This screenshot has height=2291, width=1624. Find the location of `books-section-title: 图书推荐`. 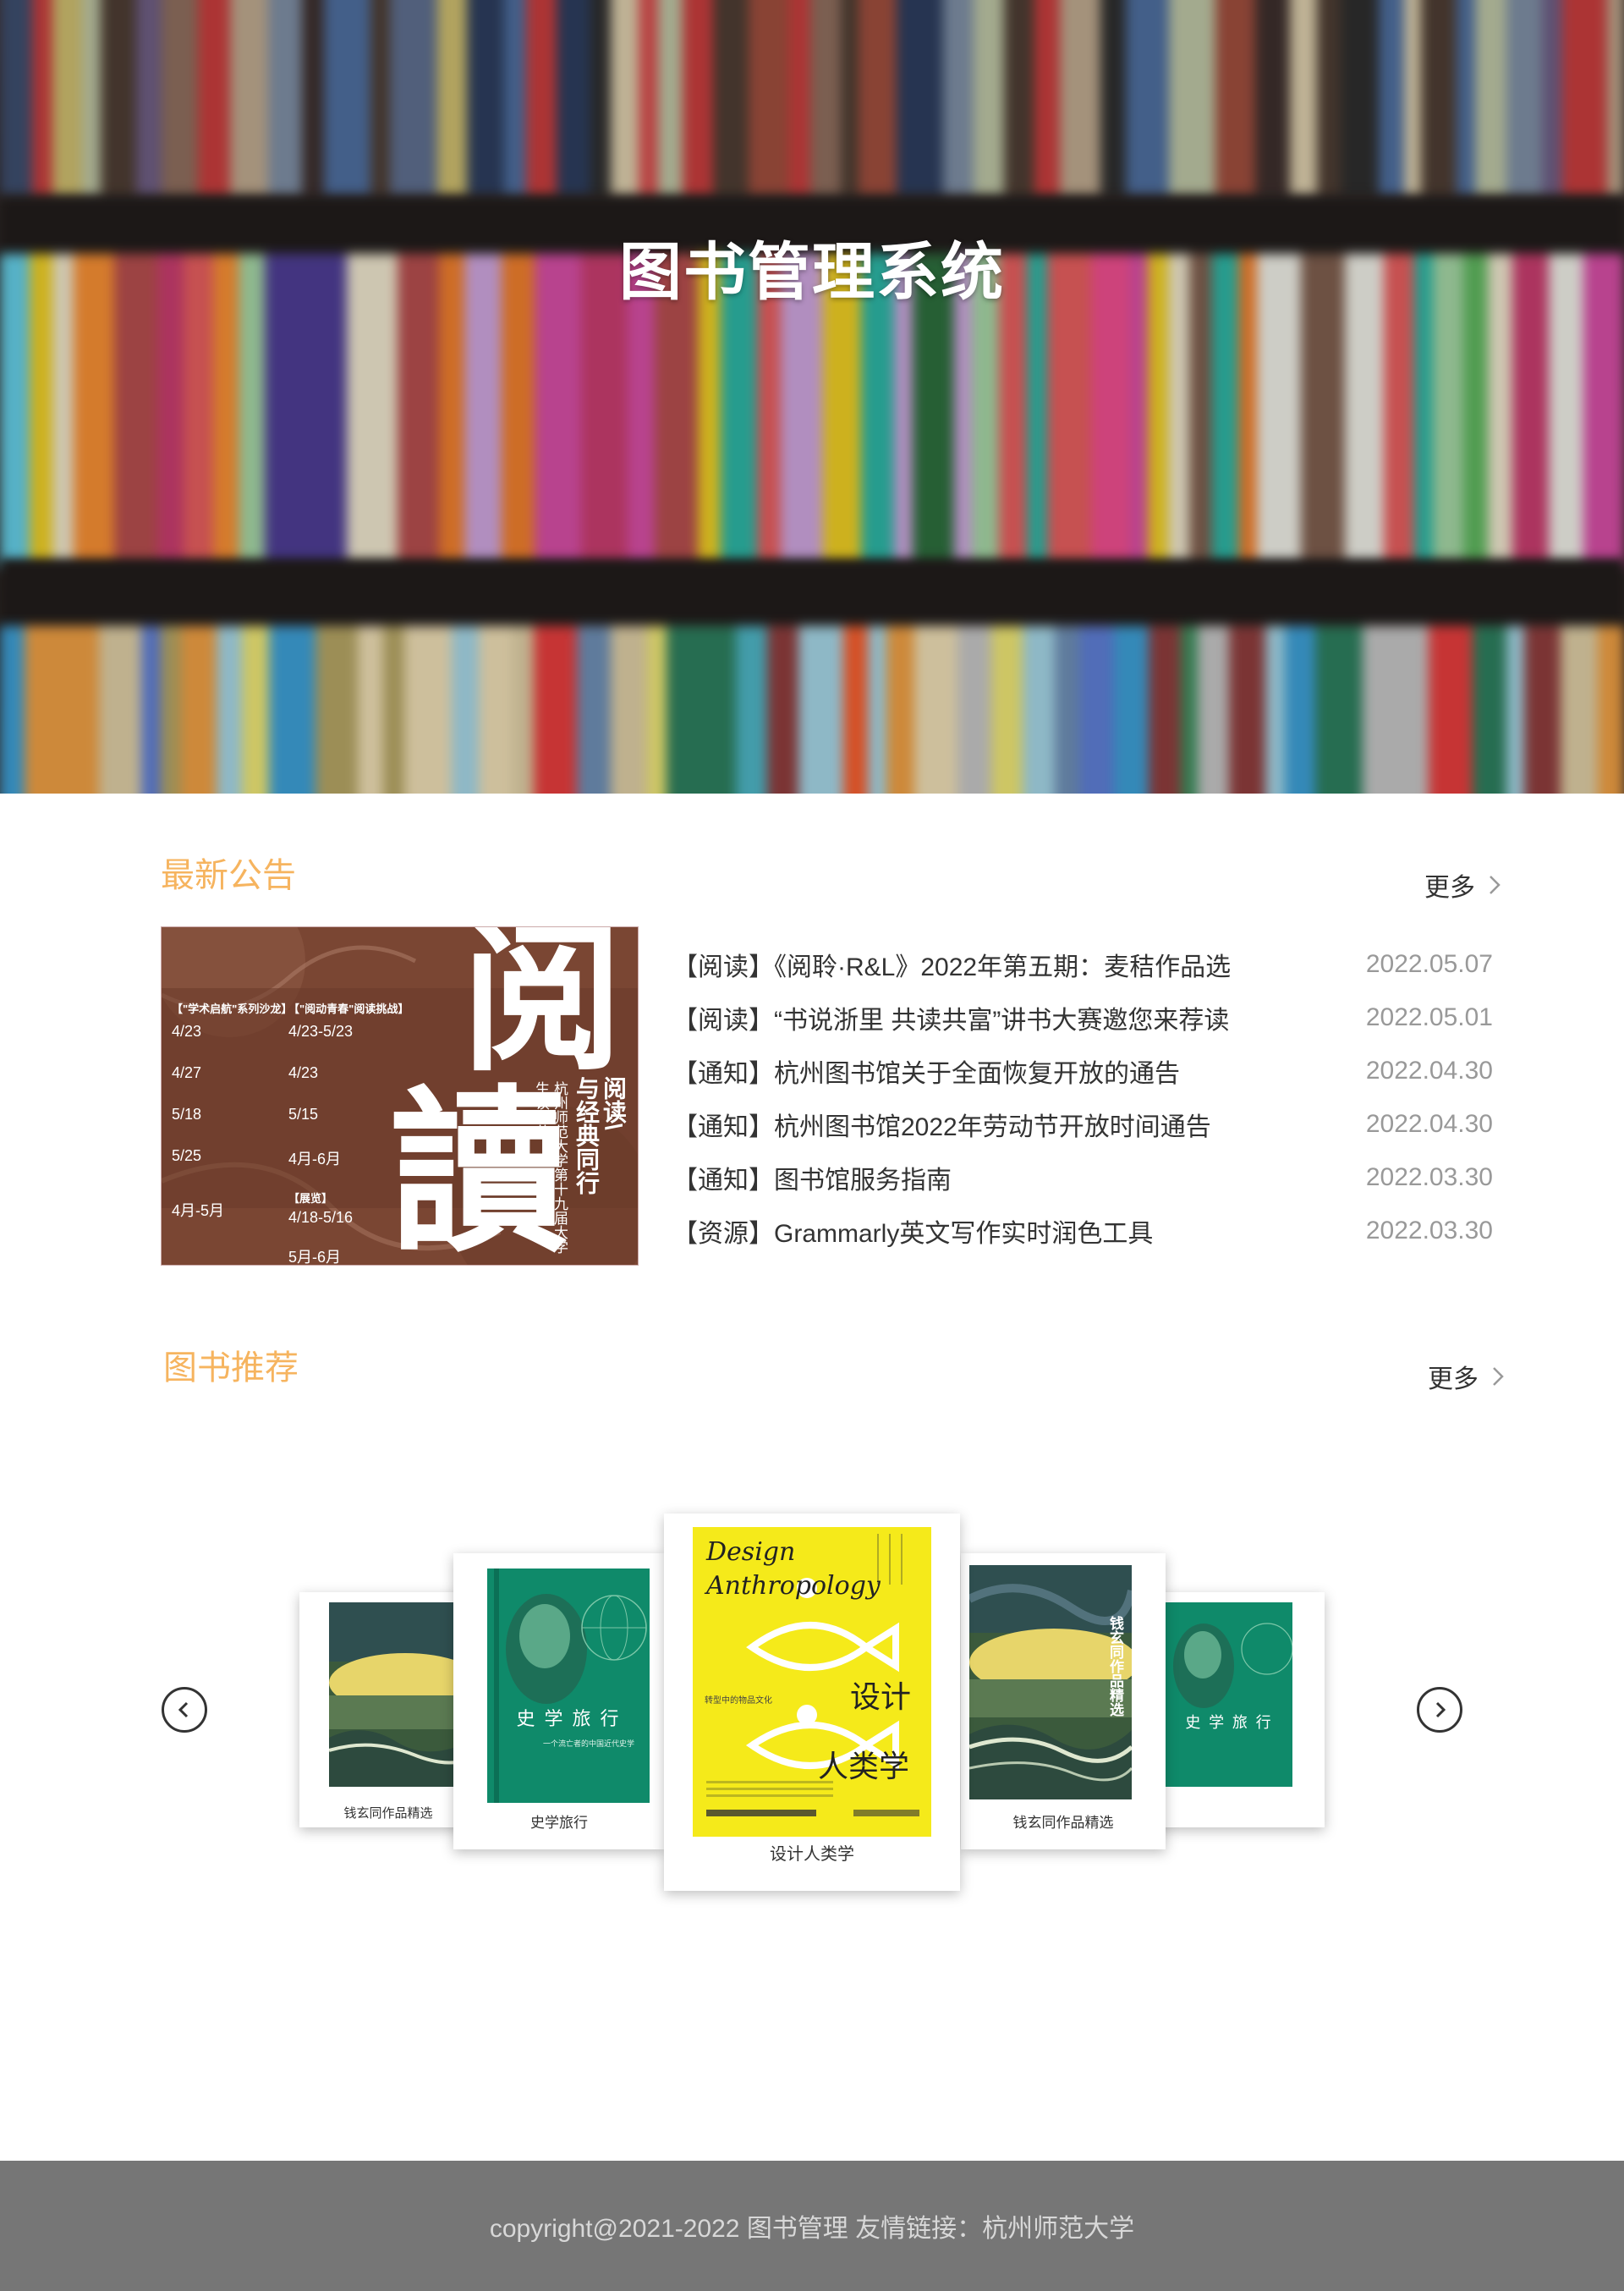

books-section-title: 图书推荐 is located at coordinates (231, 1368).